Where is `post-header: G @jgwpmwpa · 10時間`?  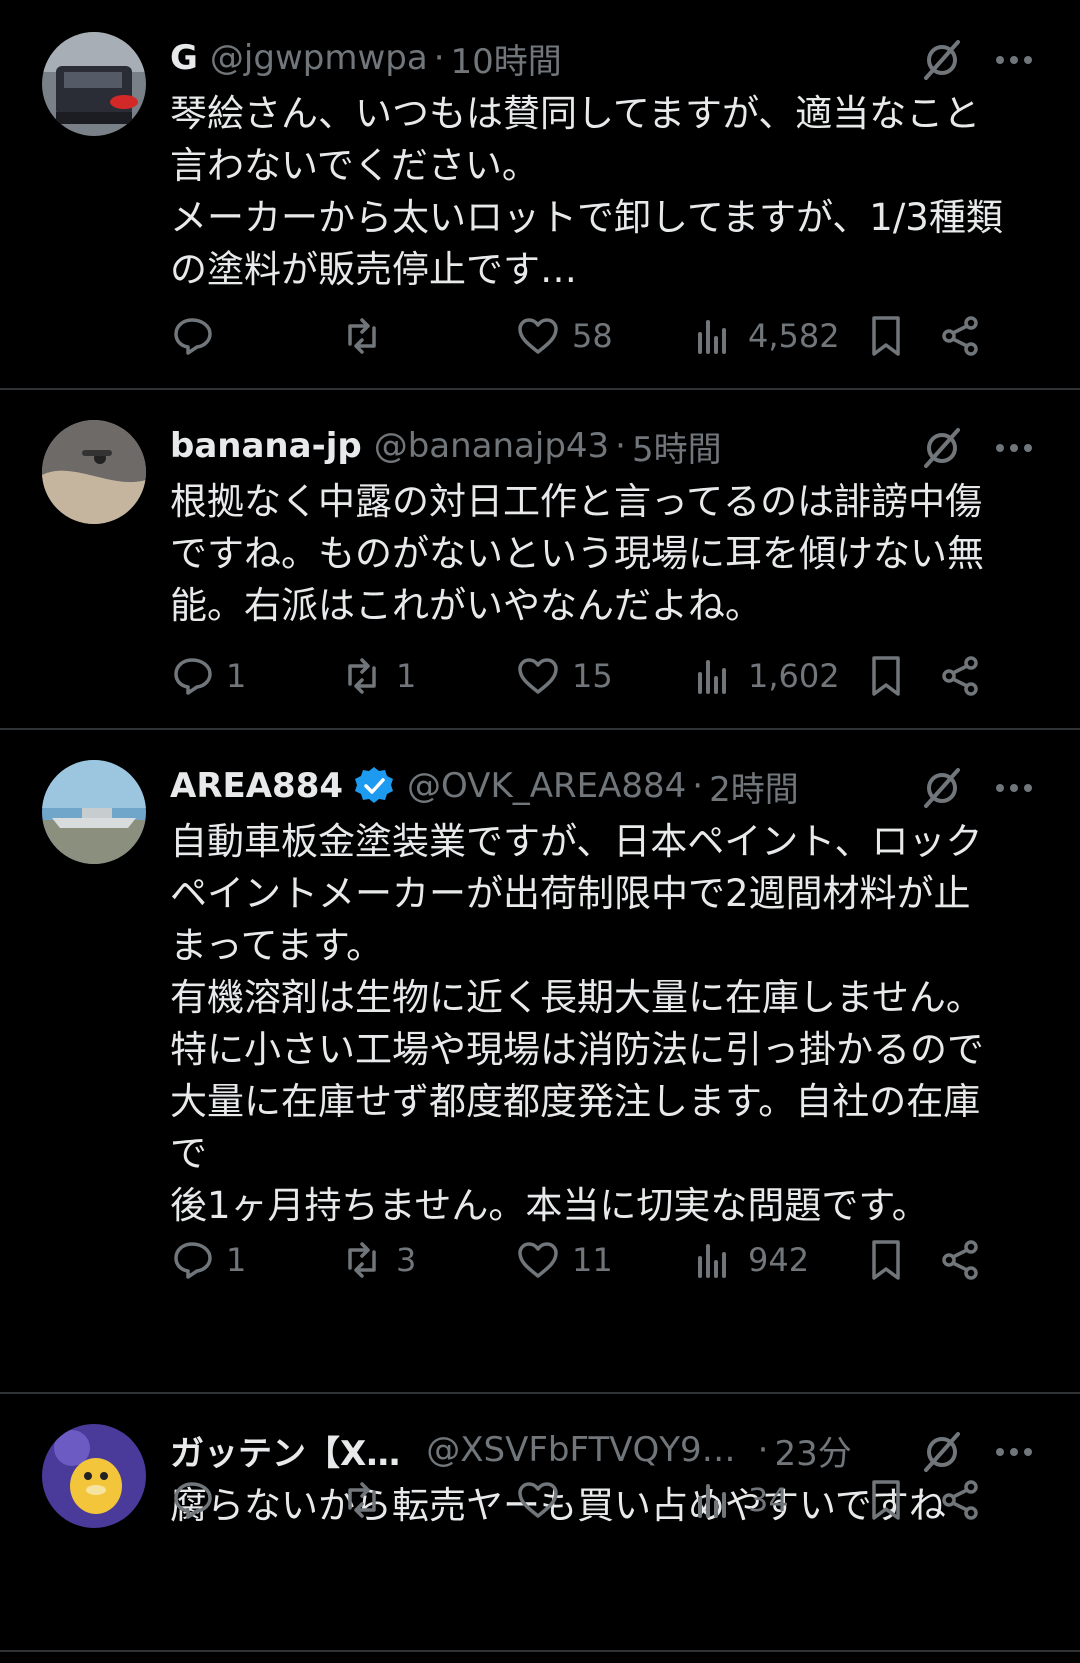 post-header: G @jgwpmwpa · 10時間 is located at coordinates (366, 58).